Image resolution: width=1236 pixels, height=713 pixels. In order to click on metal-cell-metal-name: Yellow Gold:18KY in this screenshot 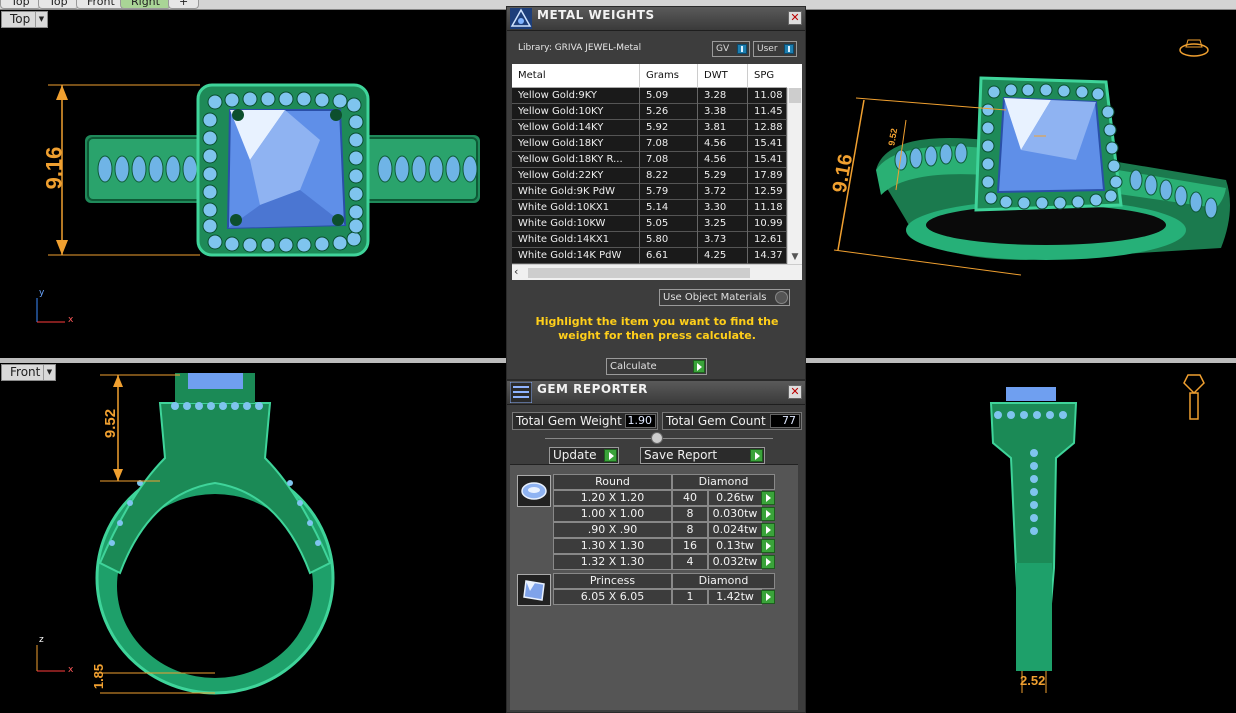, I will do `click(576, 144)`.